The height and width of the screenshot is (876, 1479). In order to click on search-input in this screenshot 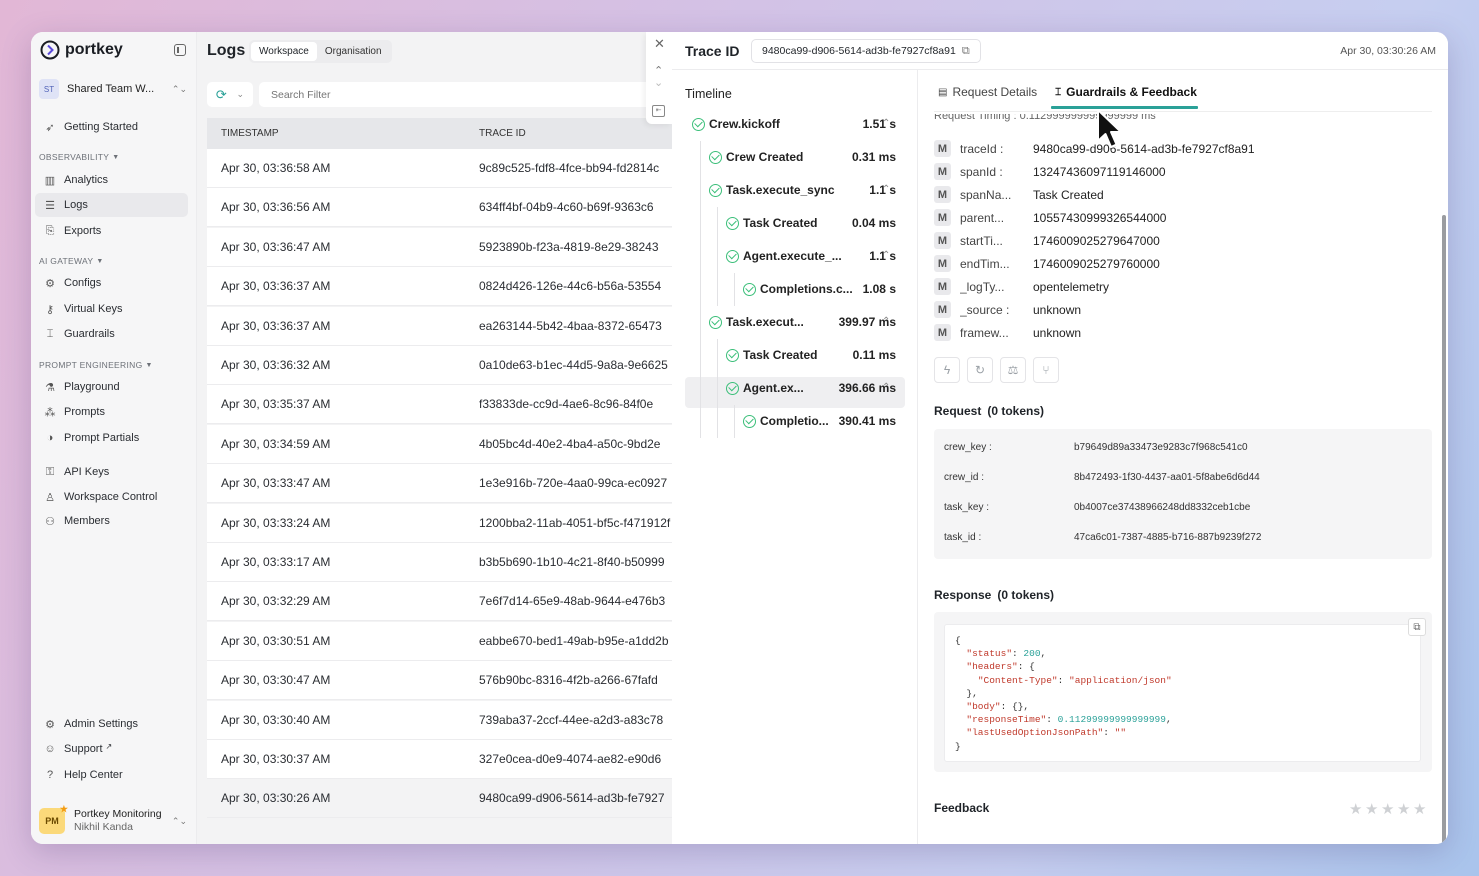, I will do `click(466, 94)`.